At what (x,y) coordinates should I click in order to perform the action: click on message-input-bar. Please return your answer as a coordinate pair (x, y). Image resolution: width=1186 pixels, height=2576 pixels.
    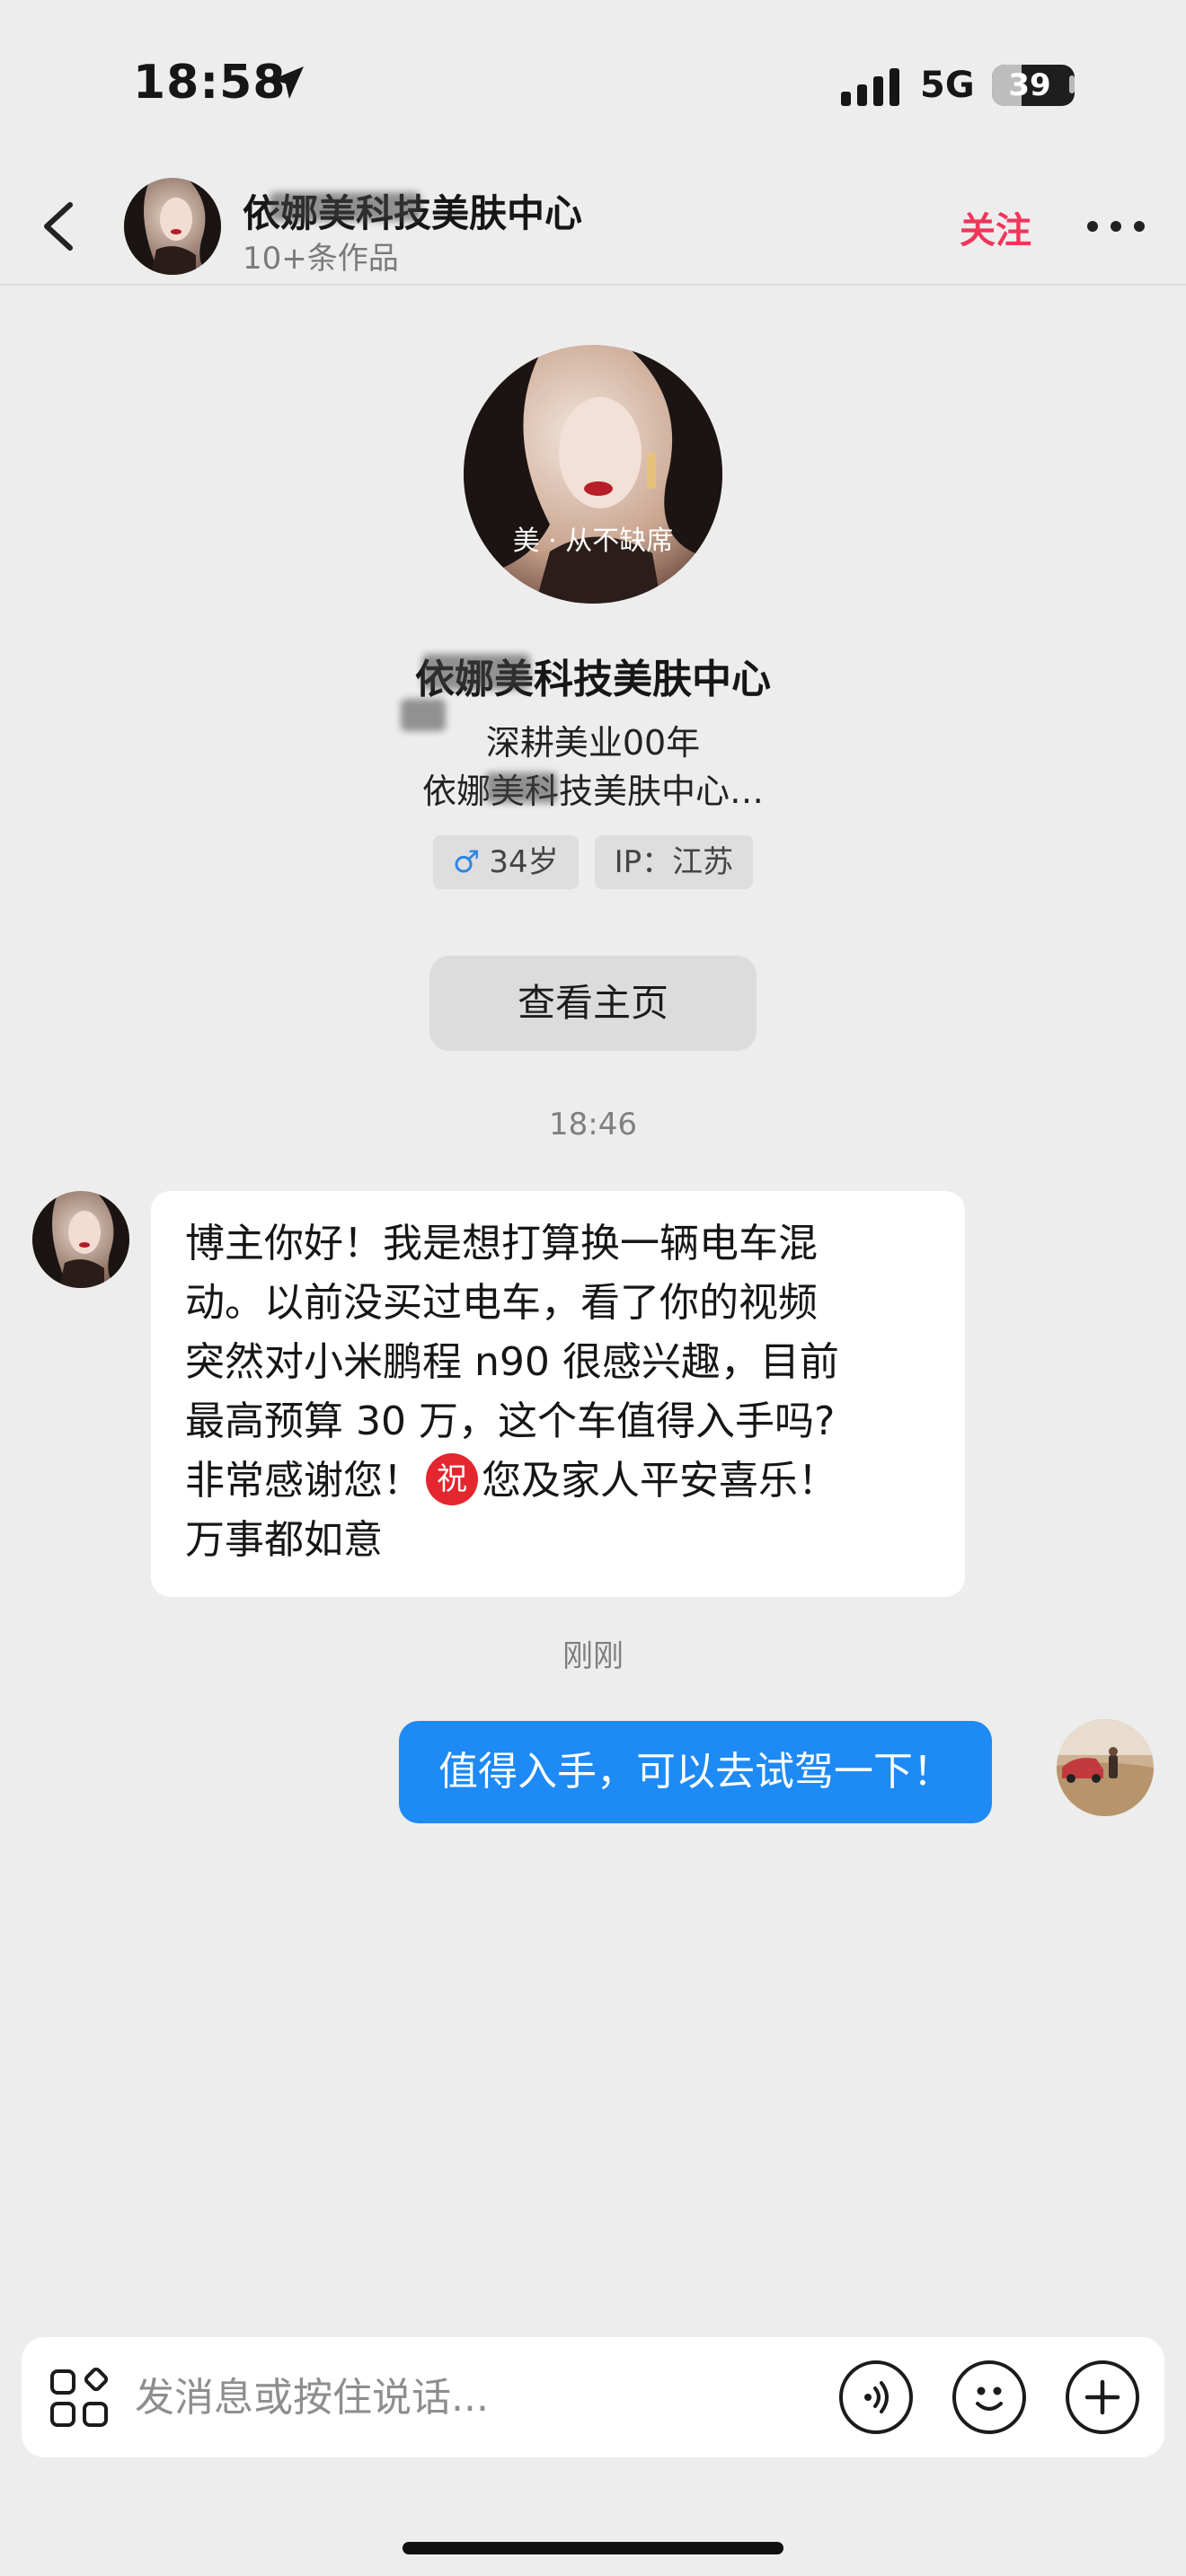
    Looking at the image, I should click on (593, 2397).